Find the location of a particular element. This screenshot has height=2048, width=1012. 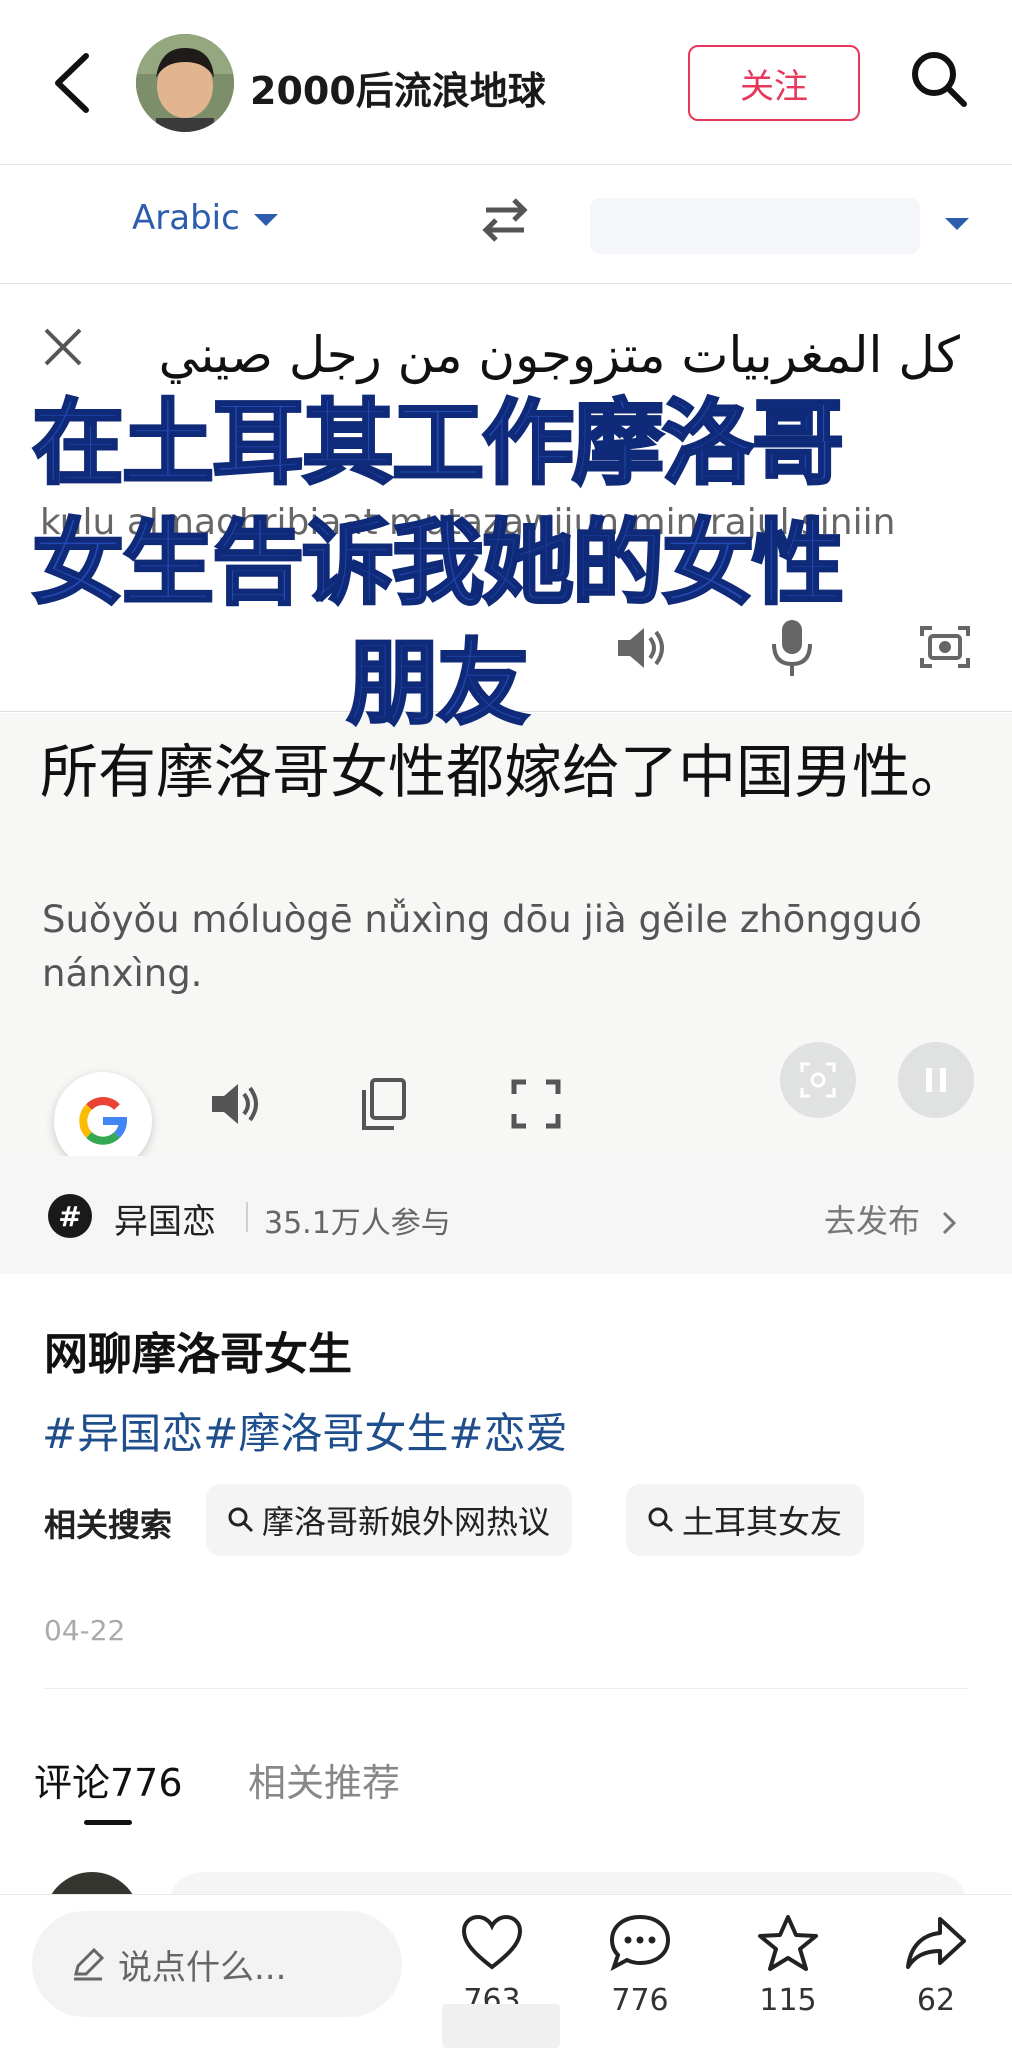

related-search-text: 摩洛哥新娘外网热议 is located at coordinates (406, 1522).